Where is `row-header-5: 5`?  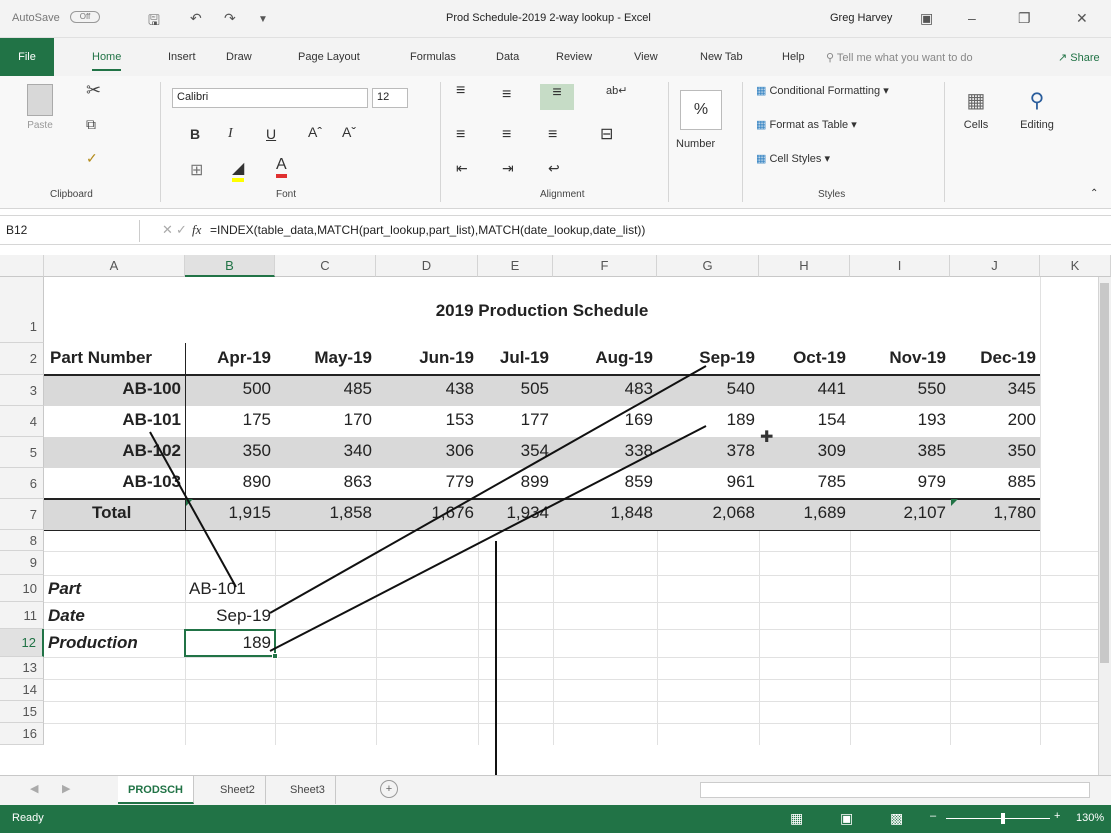
row-header-5: 5 is located at coordinates (22, 452).